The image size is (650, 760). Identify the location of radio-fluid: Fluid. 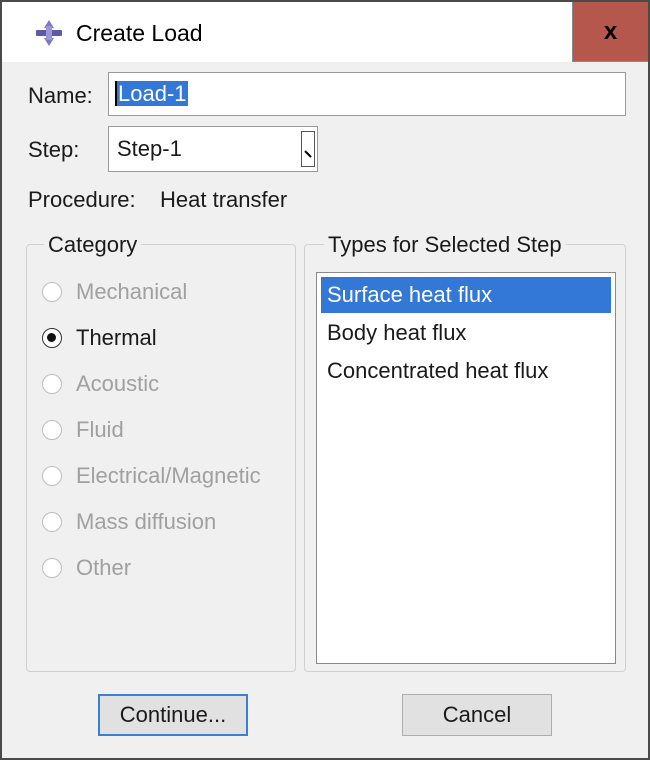
(83, 430).